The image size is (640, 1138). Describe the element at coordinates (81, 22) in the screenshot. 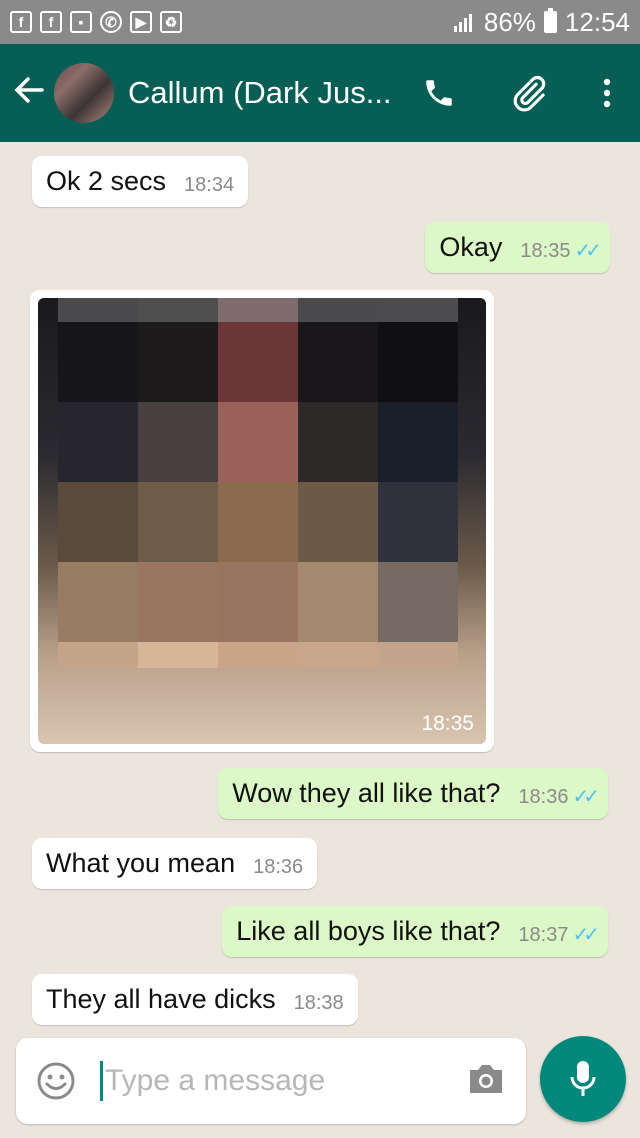

I see `gallery-icon: ▪` at that location.